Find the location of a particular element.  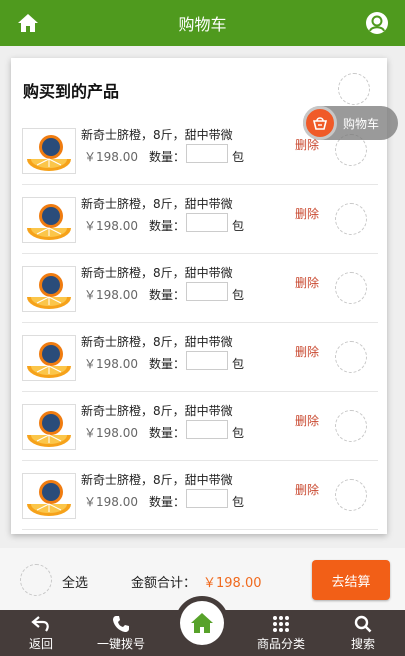

nav-home-button is located at coordinates (202, 623).